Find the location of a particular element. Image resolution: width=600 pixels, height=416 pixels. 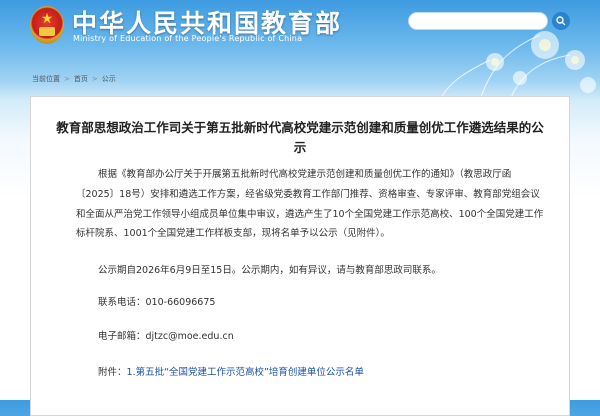

breadcrumb: 当前位置 > 首页 > 公示 is located at coordinates (74, 79).